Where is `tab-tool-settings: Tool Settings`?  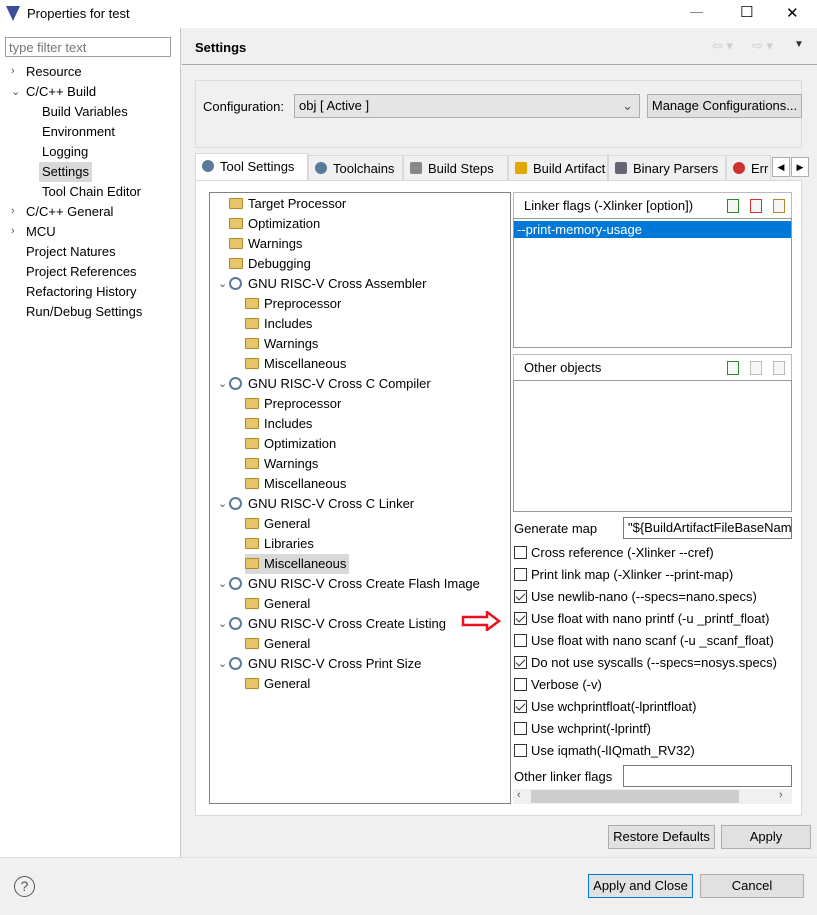 tab-tool-settings: Tool Settings is located at coordinates (251, 167).